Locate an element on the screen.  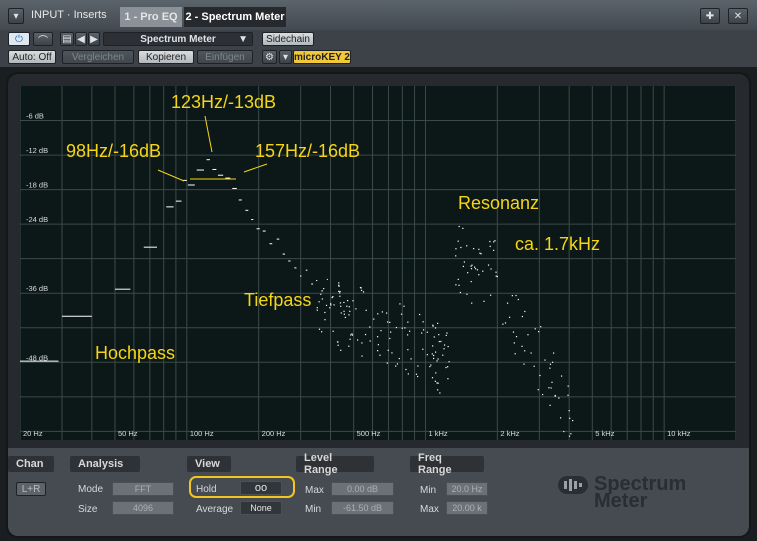
preset-list-icon: ▤ is located at coordinates (67, 39).